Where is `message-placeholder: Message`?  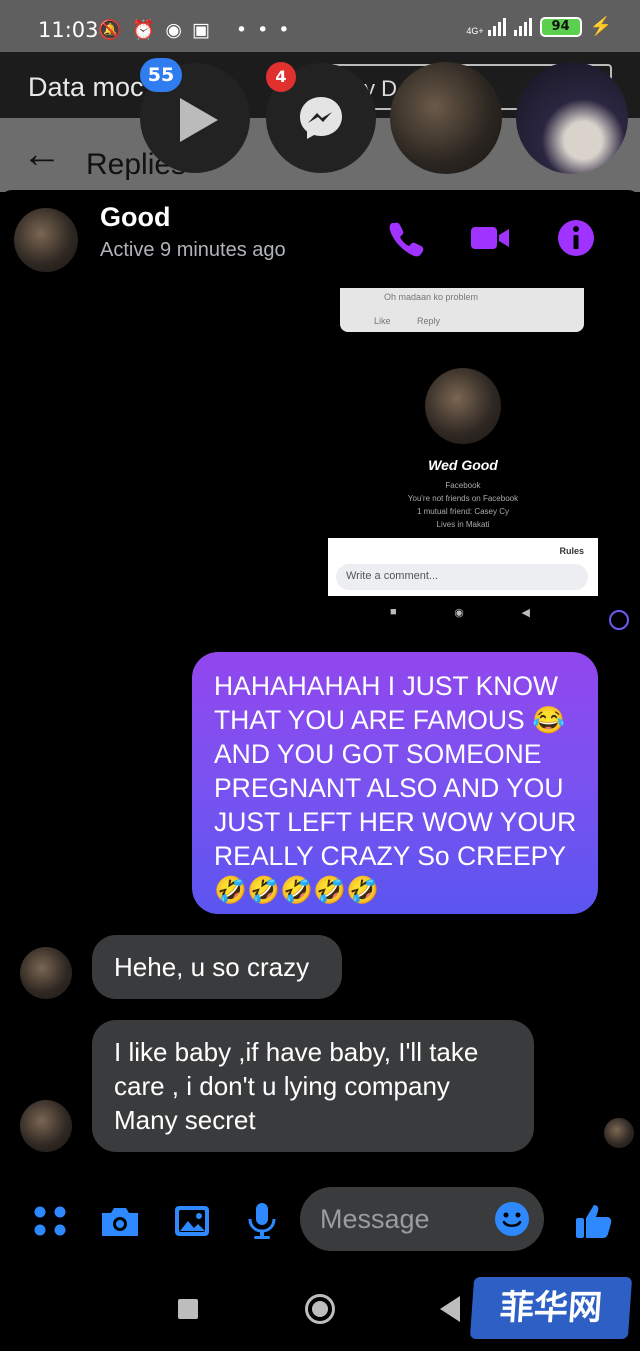 message-placeholder: Message is located at coordinates (375, 1219).